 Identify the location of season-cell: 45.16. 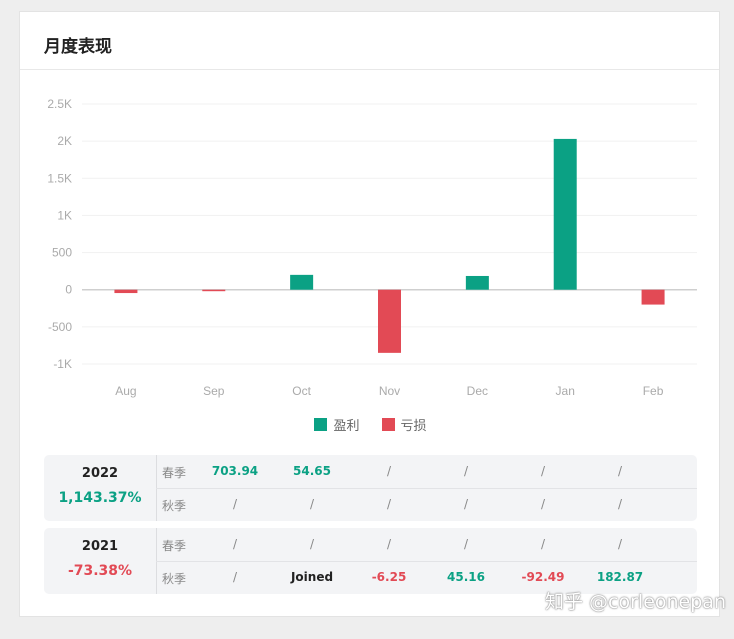
(466, 577).